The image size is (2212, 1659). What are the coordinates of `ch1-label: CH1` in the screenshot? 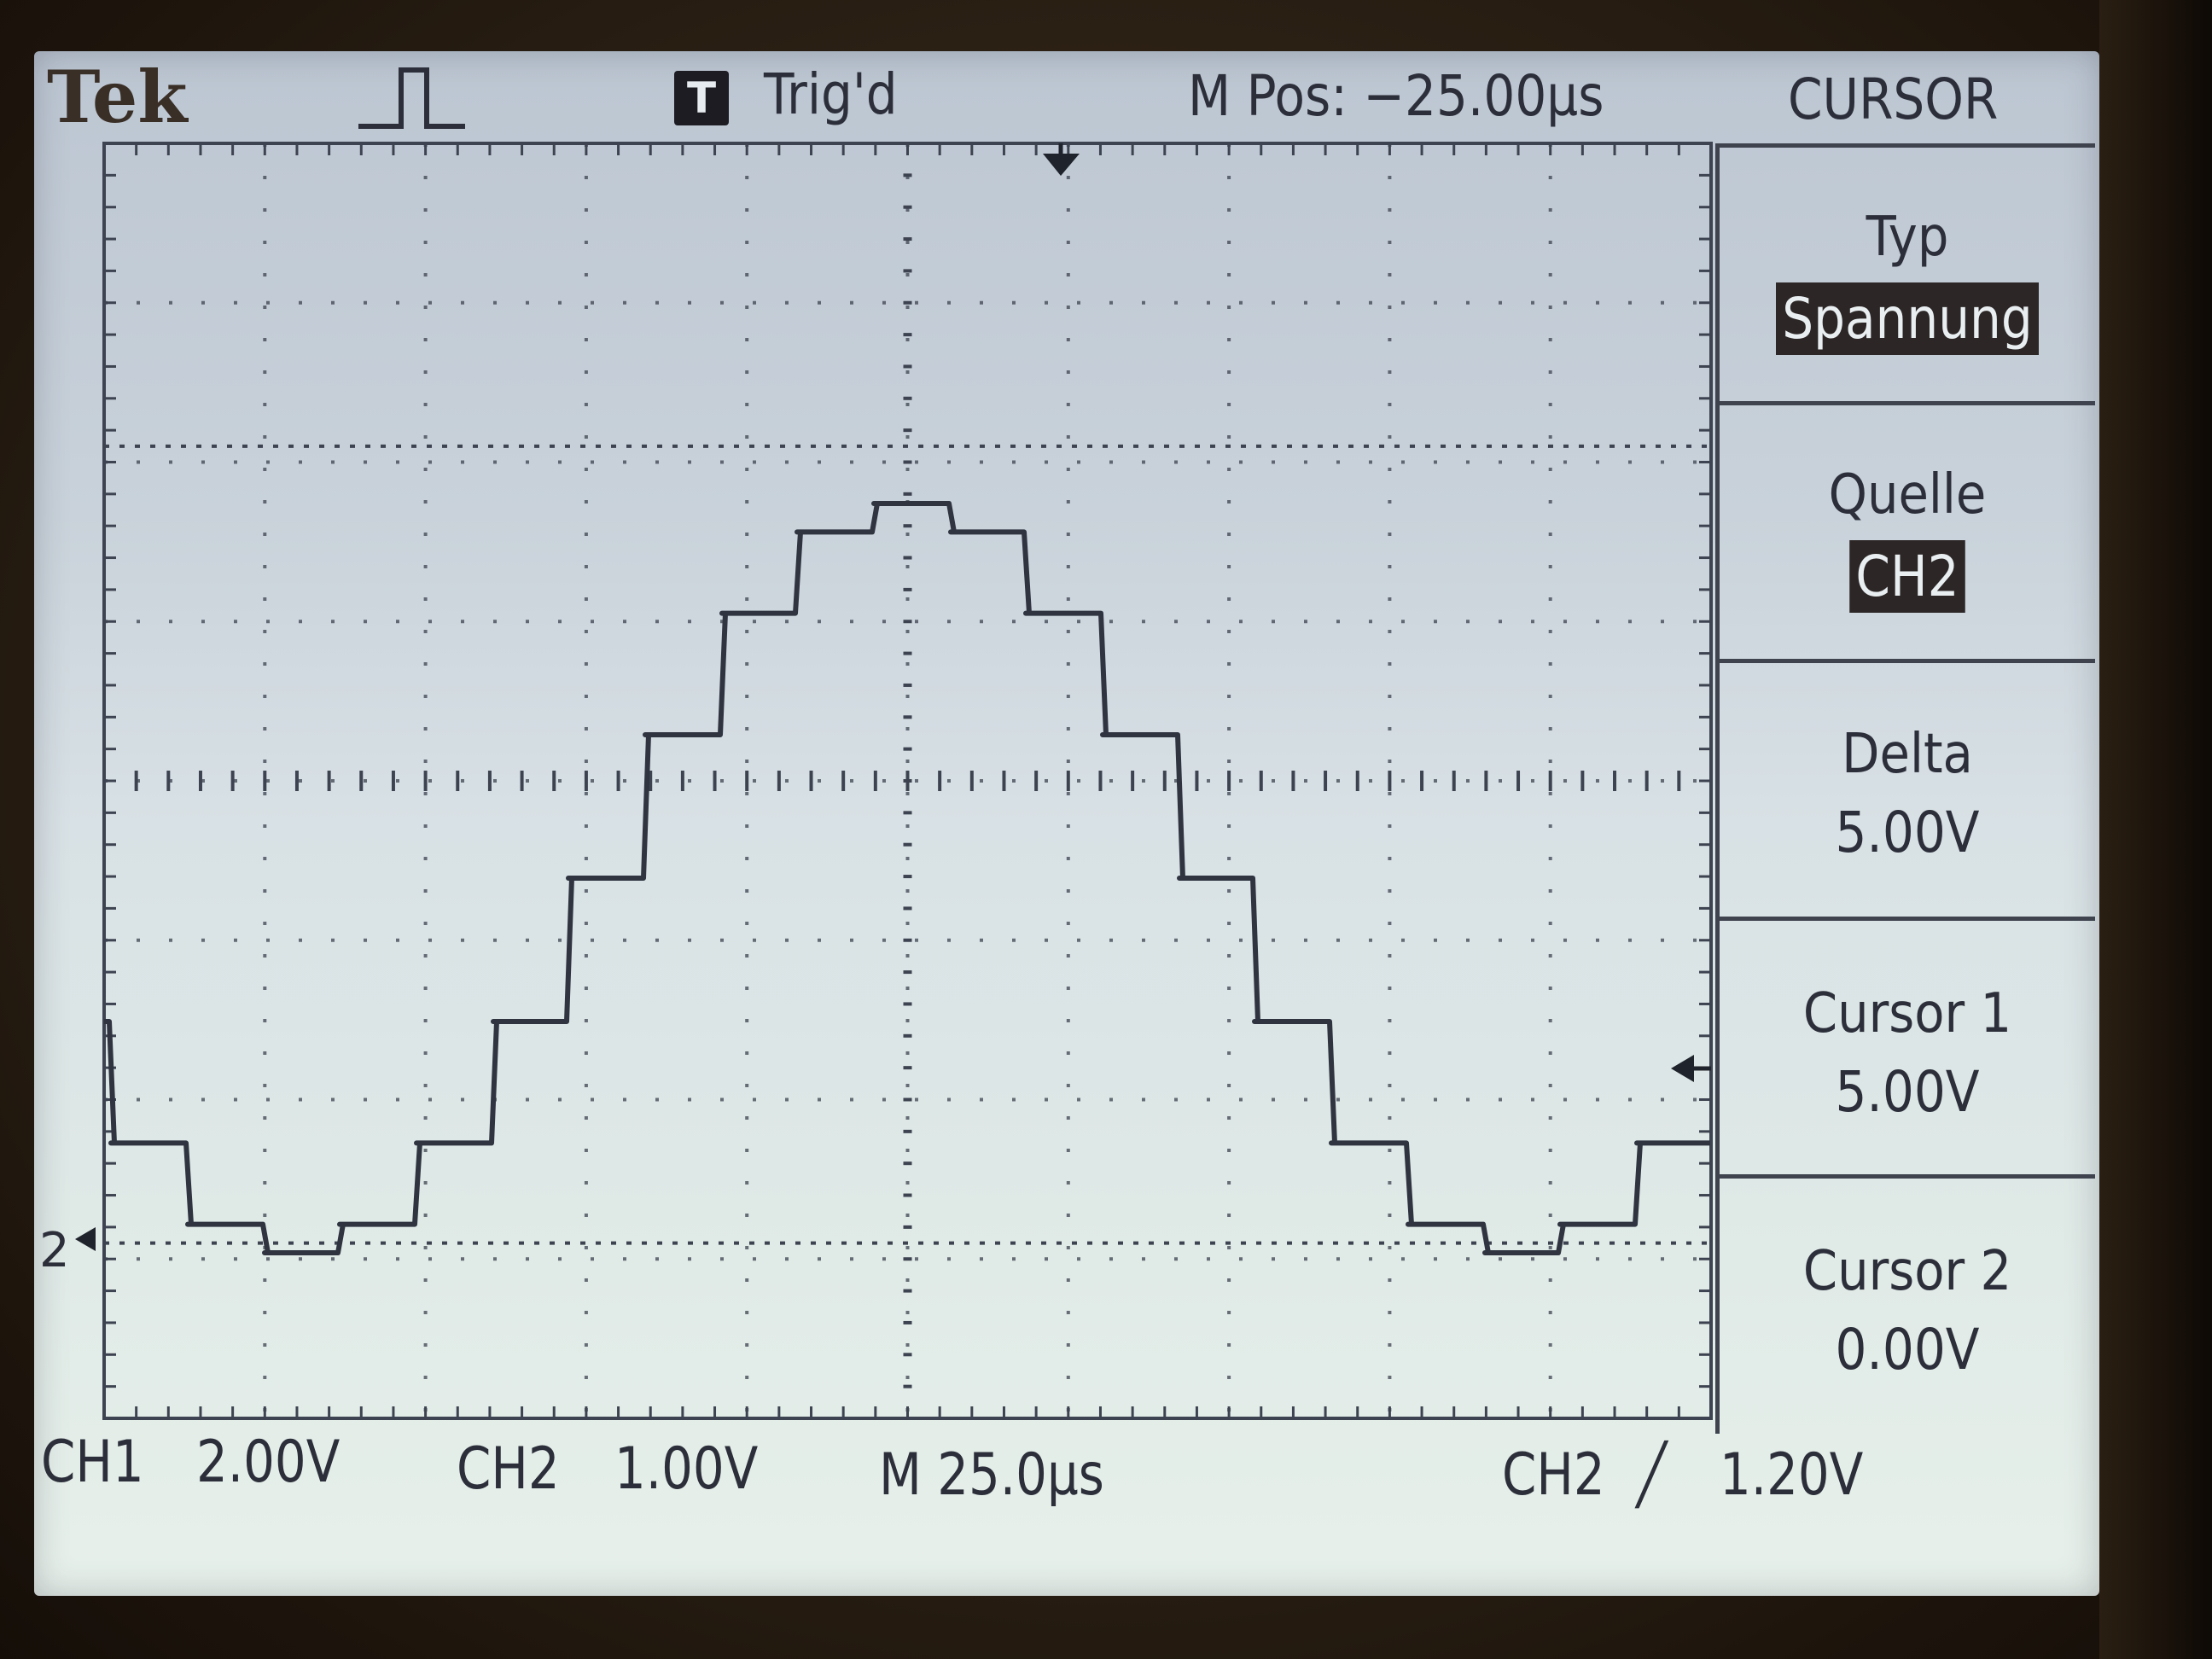 It's located at (92, 1462).